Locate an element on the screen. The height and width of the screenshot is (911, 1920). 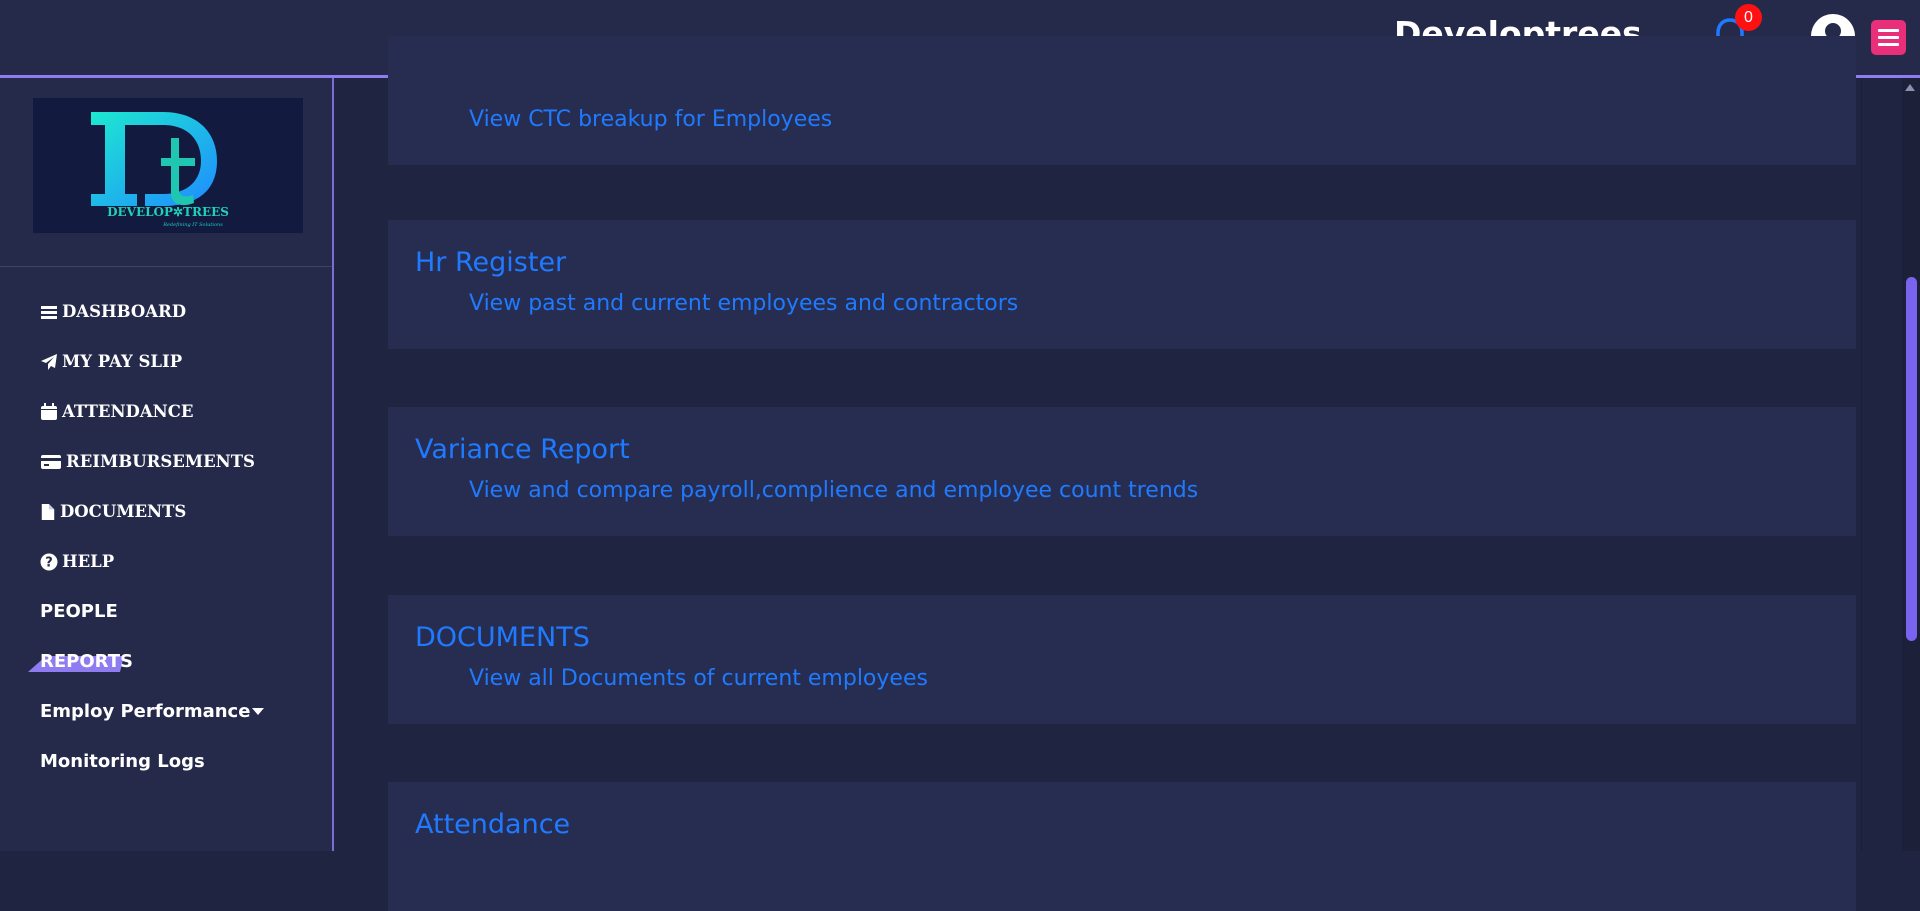
paper-plane-icon is located at coordinates (49, 361).